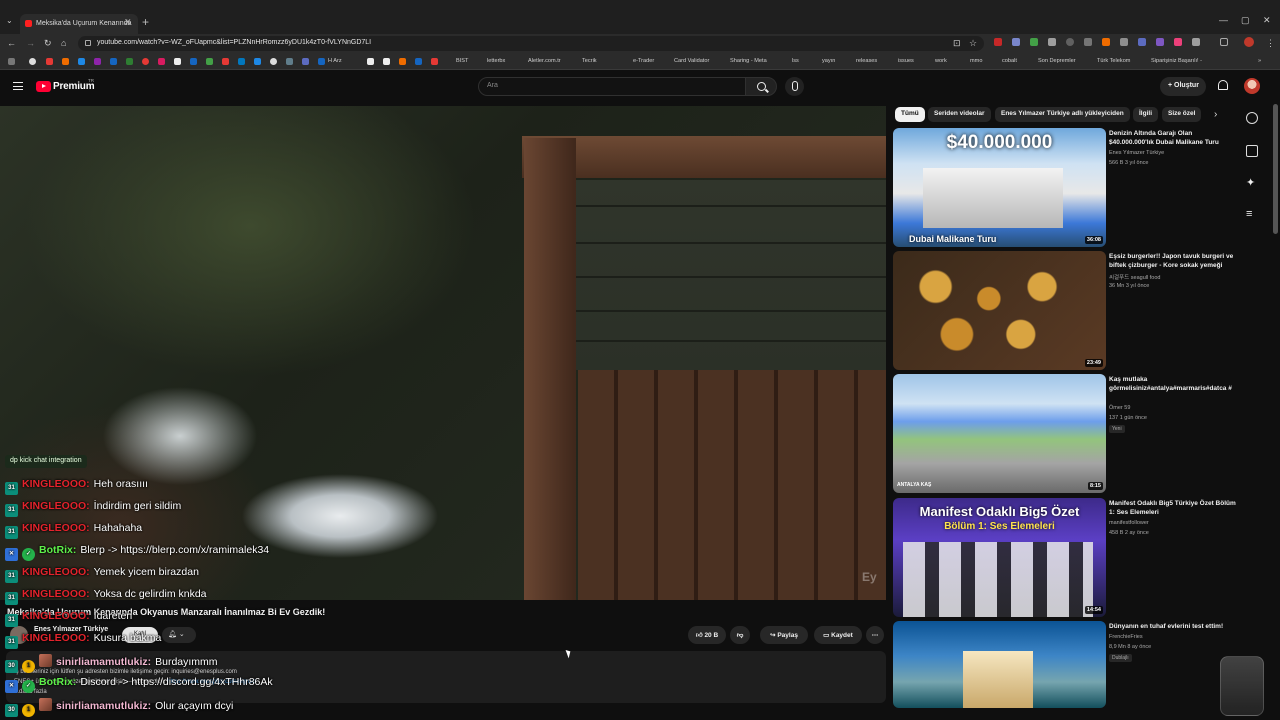  I want to click on ai-sparkle-icon: ✦, so click(1252, 182).